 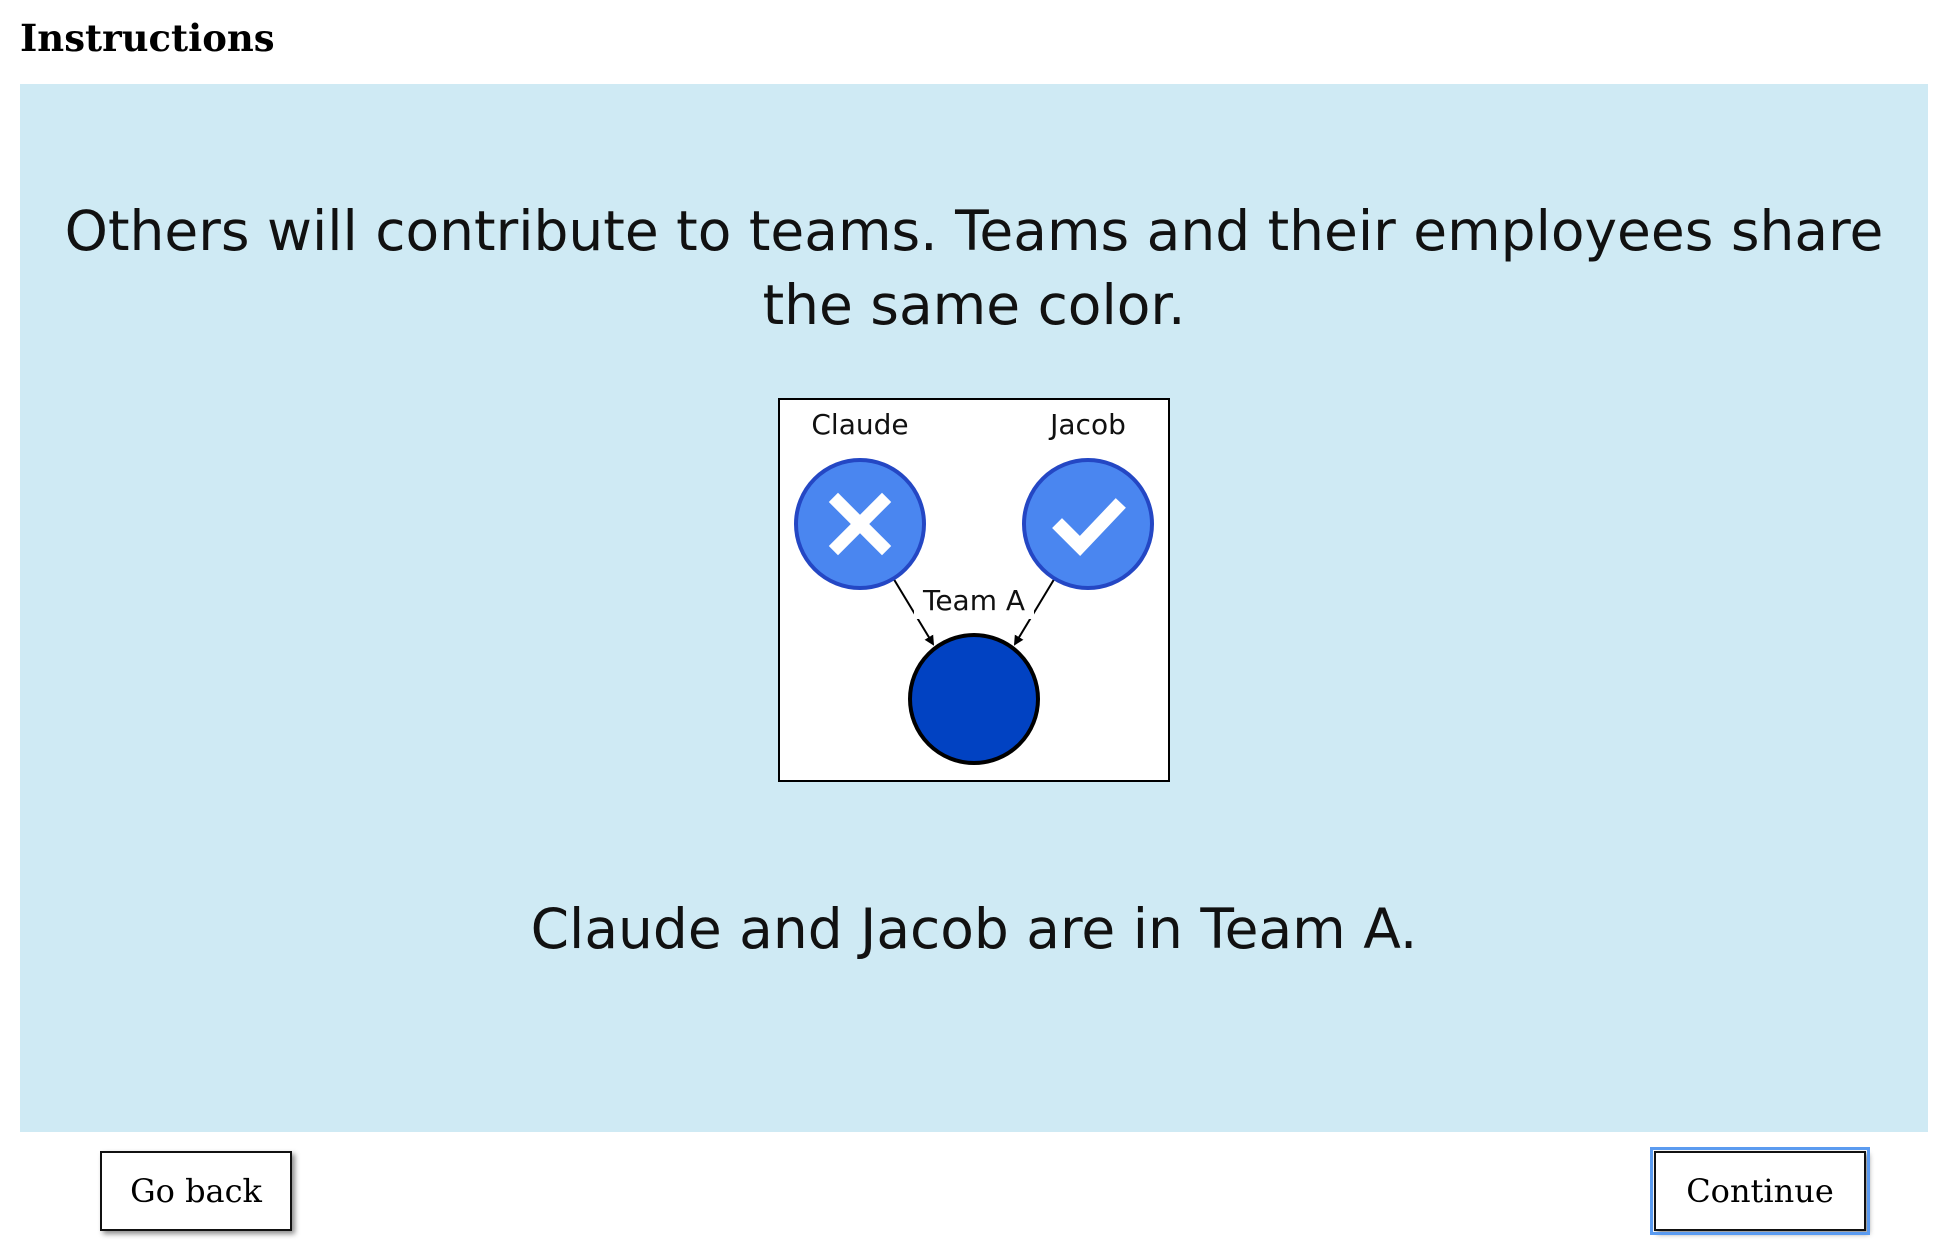 What do you see at coordinates (974, 699) in the screenshot?
I see `team-node-team-a` at bounding box center [974, 699].